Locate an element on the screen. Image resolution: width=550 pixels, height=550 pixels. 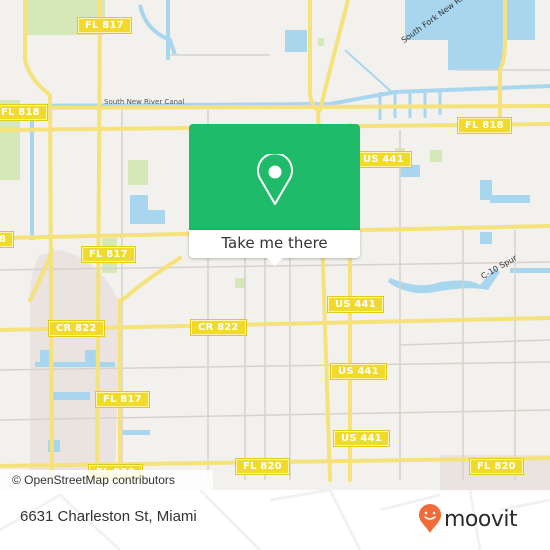
water-label: South New River Canal is located at coordinates (144, 102).